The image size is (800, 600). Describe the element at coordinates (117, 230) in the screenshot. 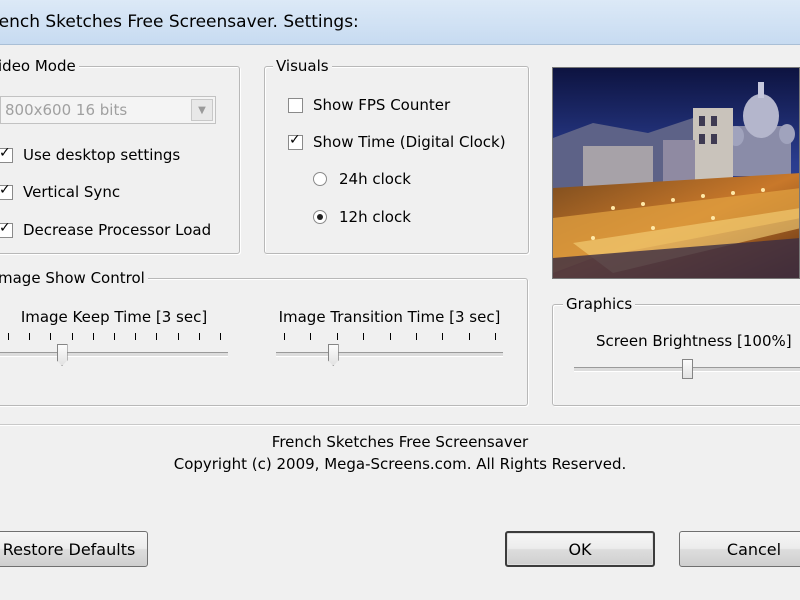

I see `decrease-processor-load-label: Decrease Processor Load` at that location.